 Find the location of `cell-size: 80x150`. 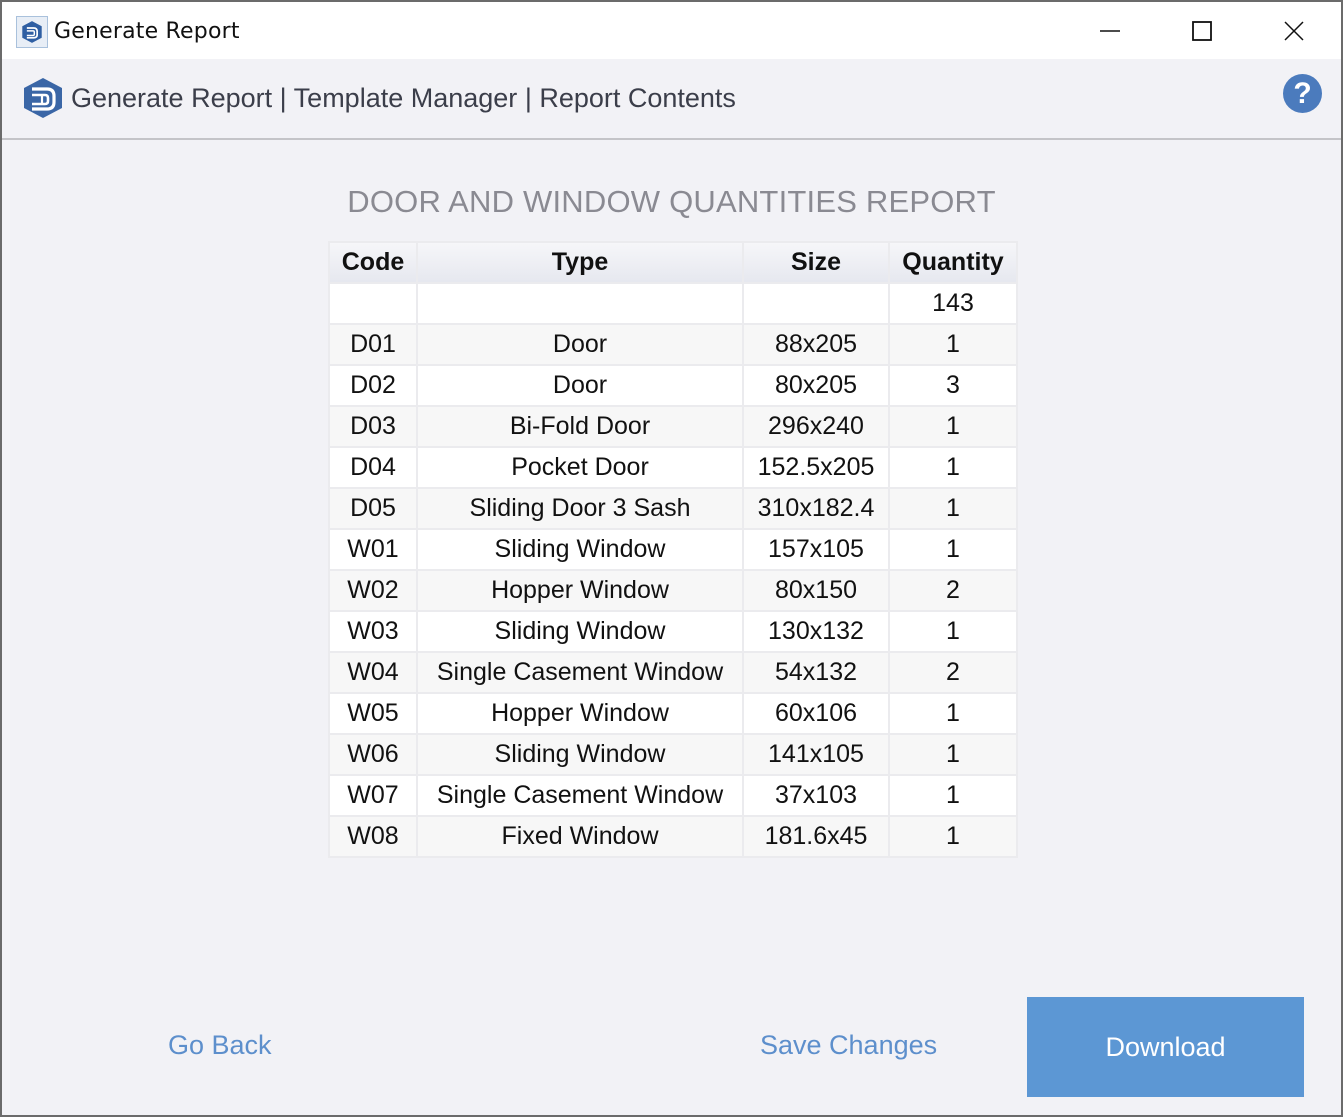

cell-size: 80x150 is located at coordinates (816, 590).